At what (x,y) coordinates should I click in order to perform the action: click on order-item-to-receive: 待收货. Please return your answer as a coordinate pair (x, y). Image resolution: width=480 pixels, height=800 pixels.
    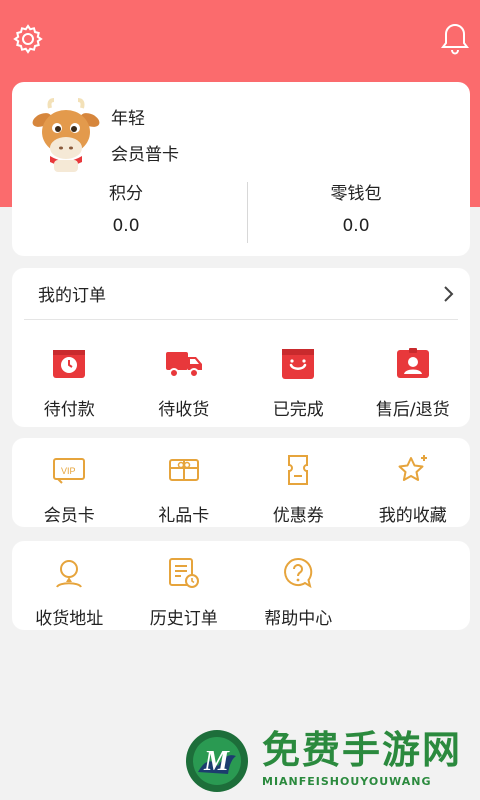
    Looking at the image, I should click on (184, 382).